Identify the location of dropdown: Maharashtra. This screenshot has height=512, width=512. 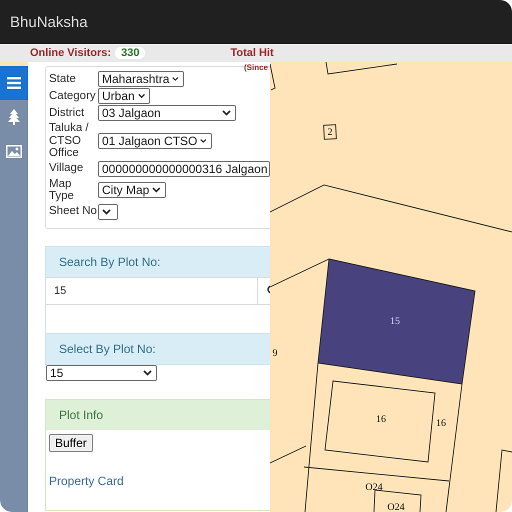
(141, 79).